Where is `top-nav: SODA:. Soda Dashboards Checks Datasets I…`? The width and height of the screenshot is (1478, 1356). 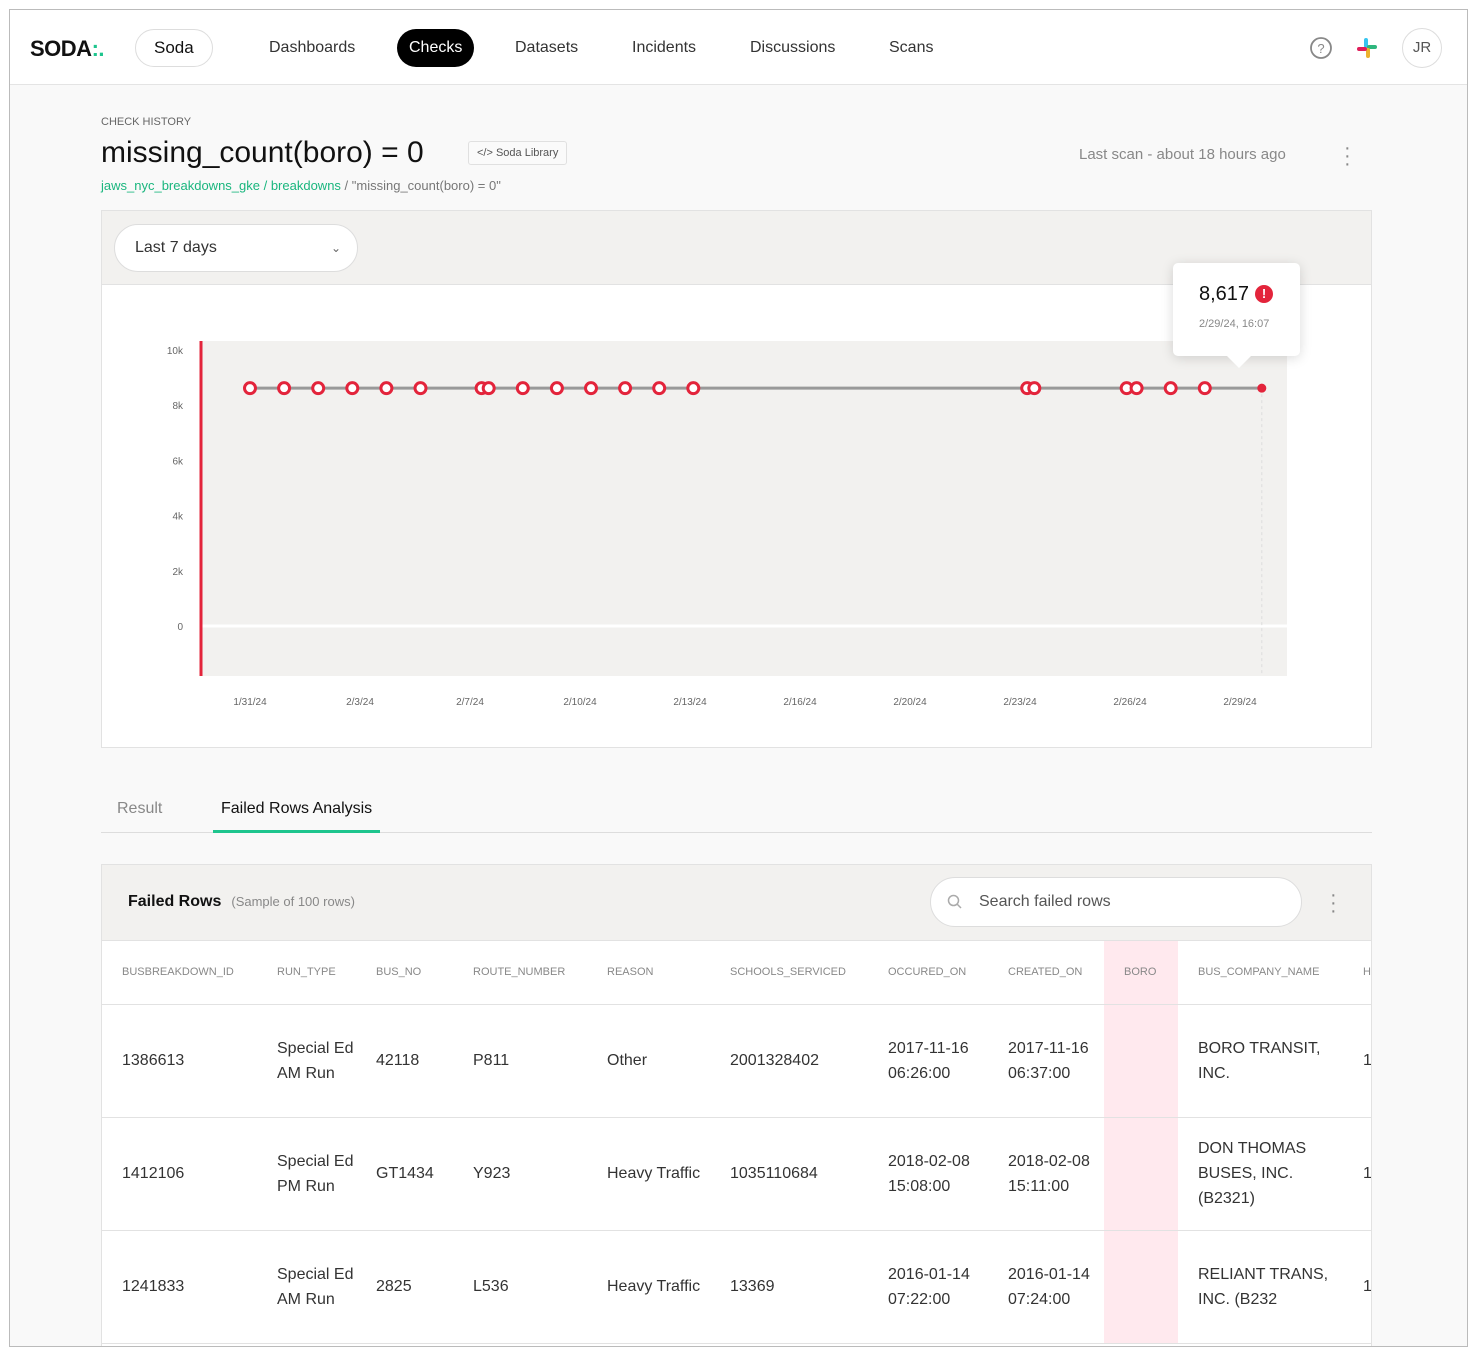
top-nav: SODA:. Soda Dashboards Checks Datasets I… is located at coordinates (738, 47).